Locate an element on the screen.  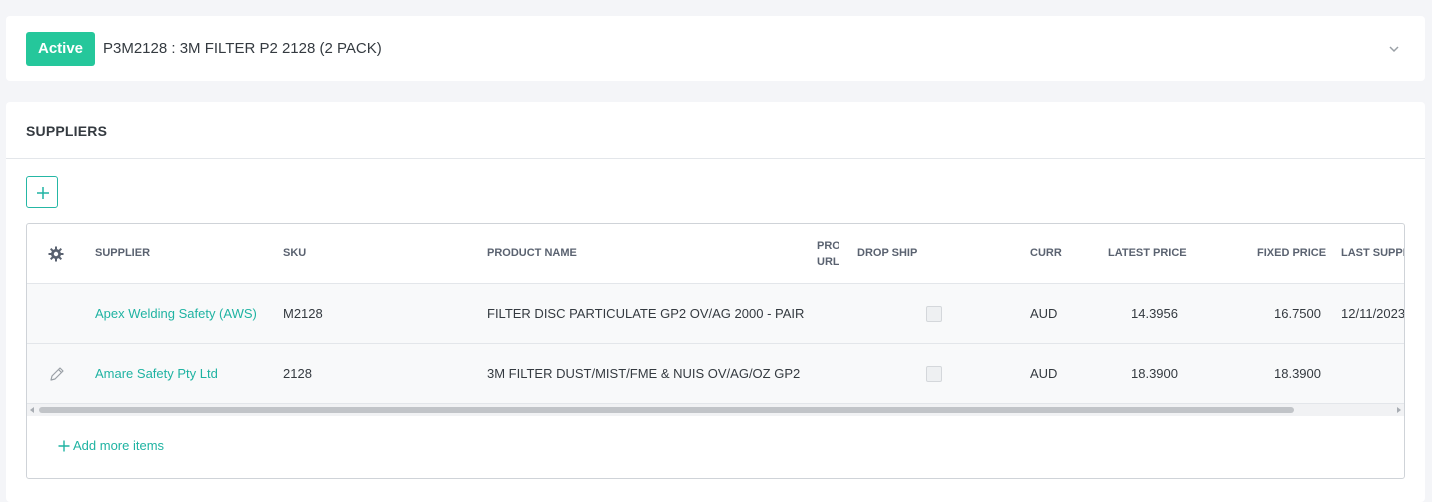
gear-icon is located at coordinates (56, 254).